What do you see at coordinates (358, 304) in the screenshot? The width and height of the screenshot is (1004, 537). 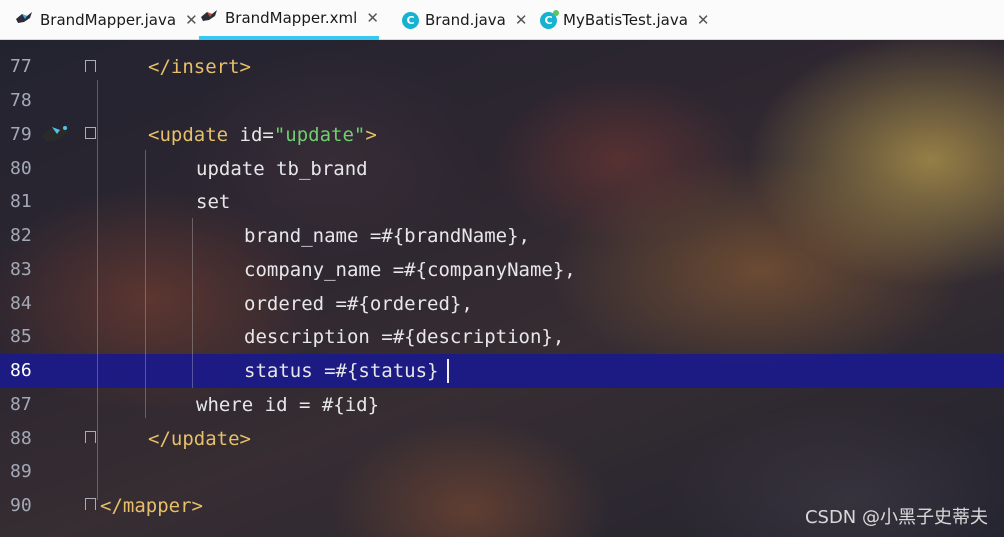 I see `code-line: ordered =#{ordered},` at bounding box center [358, 304].